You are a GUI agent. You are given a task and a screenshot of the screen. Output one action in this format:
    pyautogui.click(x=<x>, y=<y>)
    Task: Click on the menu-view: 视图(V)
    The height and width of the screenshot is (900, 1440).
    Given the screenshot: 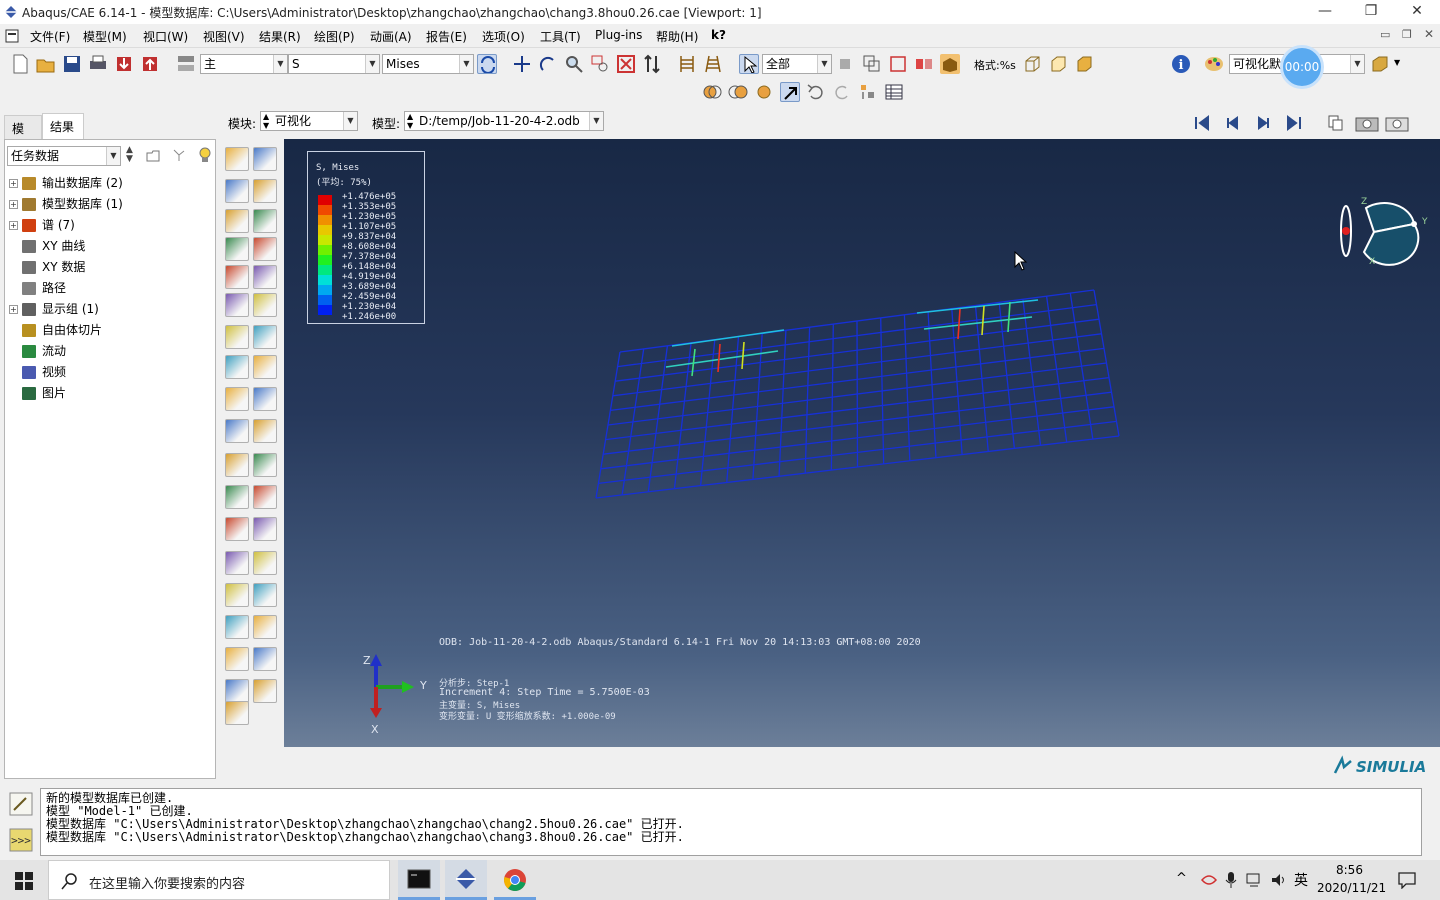 What is the action you would take?
    pyautogui.click(x=224, y=36)
    